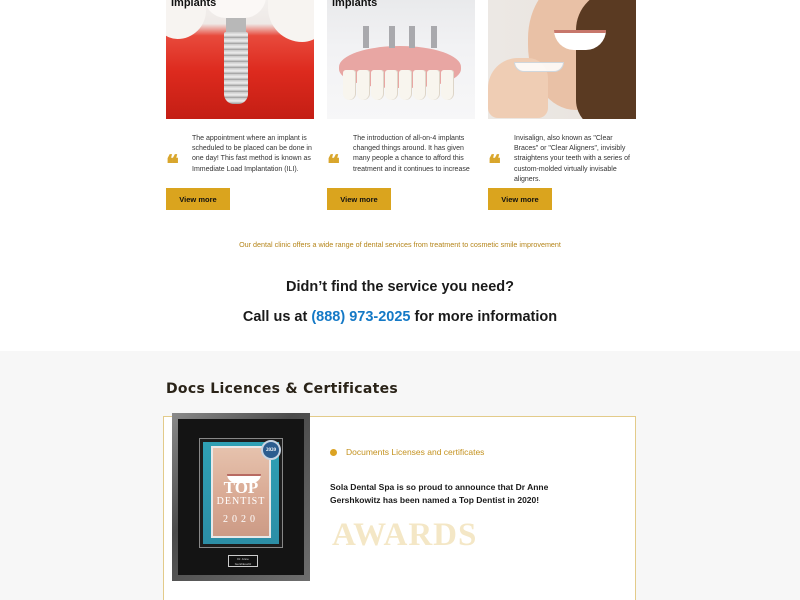 The image size is (800, 600). What do you see at coordinates (282, 389) in the screenshot?
I see `section-heading: Docs Licences & Certificates` at bounding box center [282, 389].